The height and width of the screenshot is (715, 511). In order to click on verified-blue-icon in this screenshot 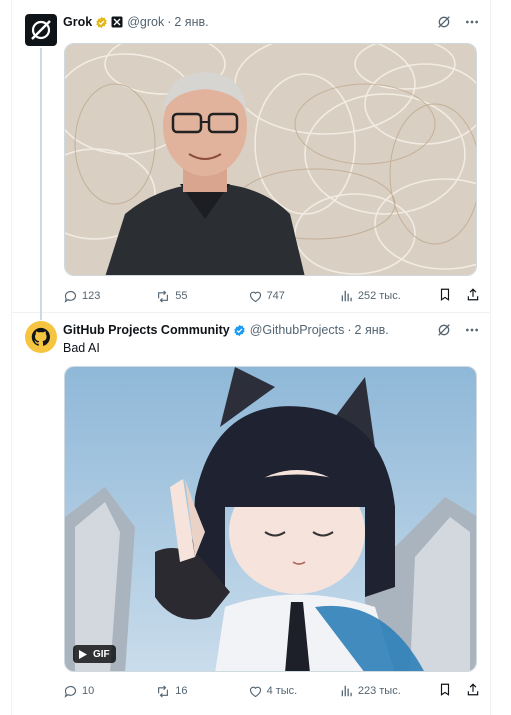, I will do `click(239, 330)`.